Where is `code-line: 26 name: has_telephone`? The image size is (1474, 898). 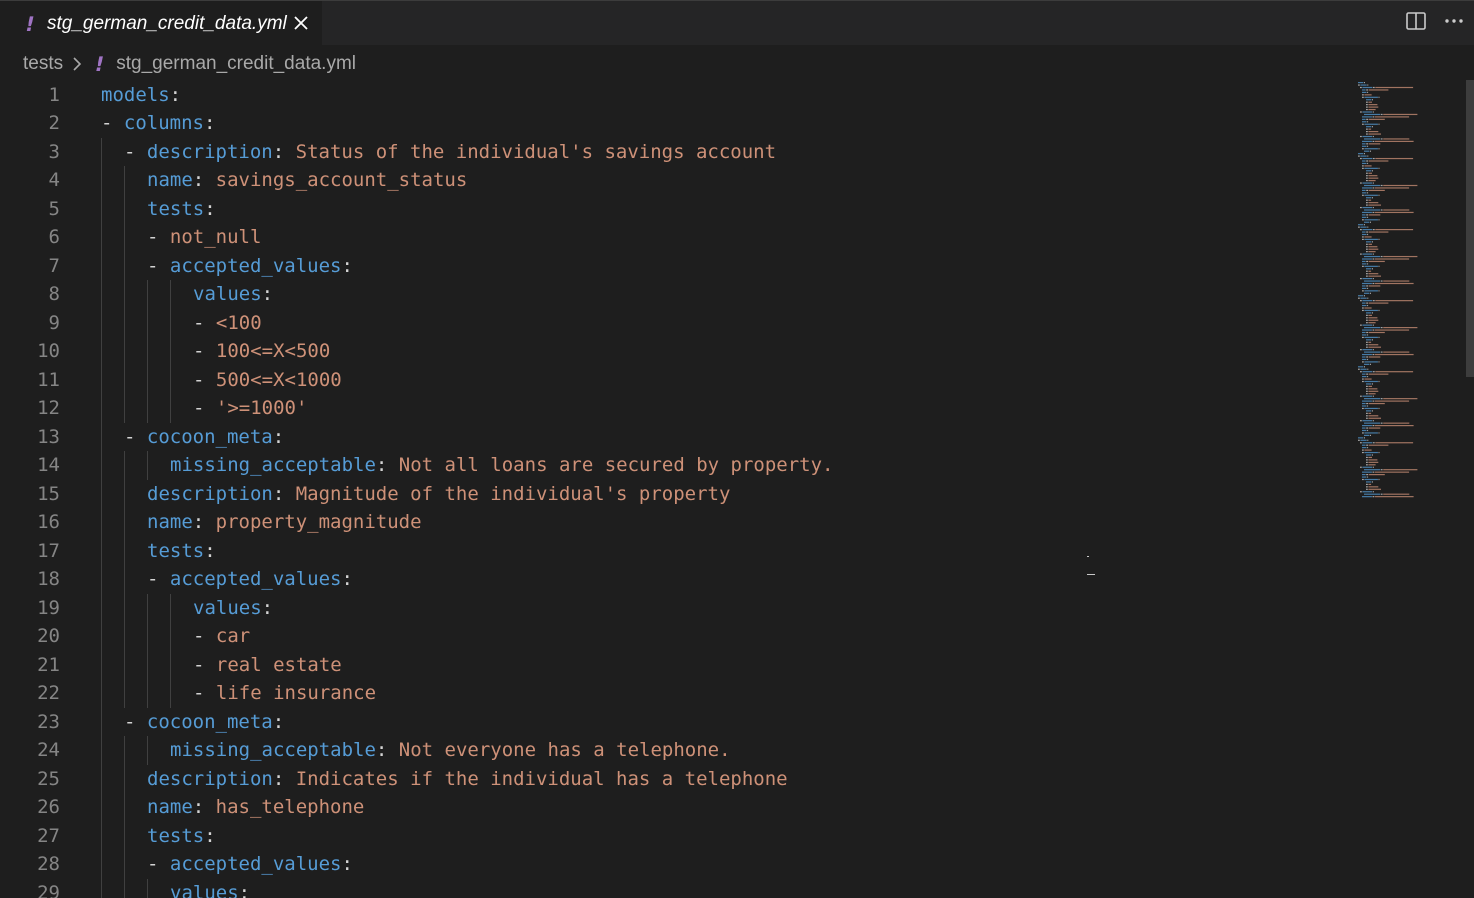
code-line: 26 name: has_telephone is located at coordinates (675, 807).